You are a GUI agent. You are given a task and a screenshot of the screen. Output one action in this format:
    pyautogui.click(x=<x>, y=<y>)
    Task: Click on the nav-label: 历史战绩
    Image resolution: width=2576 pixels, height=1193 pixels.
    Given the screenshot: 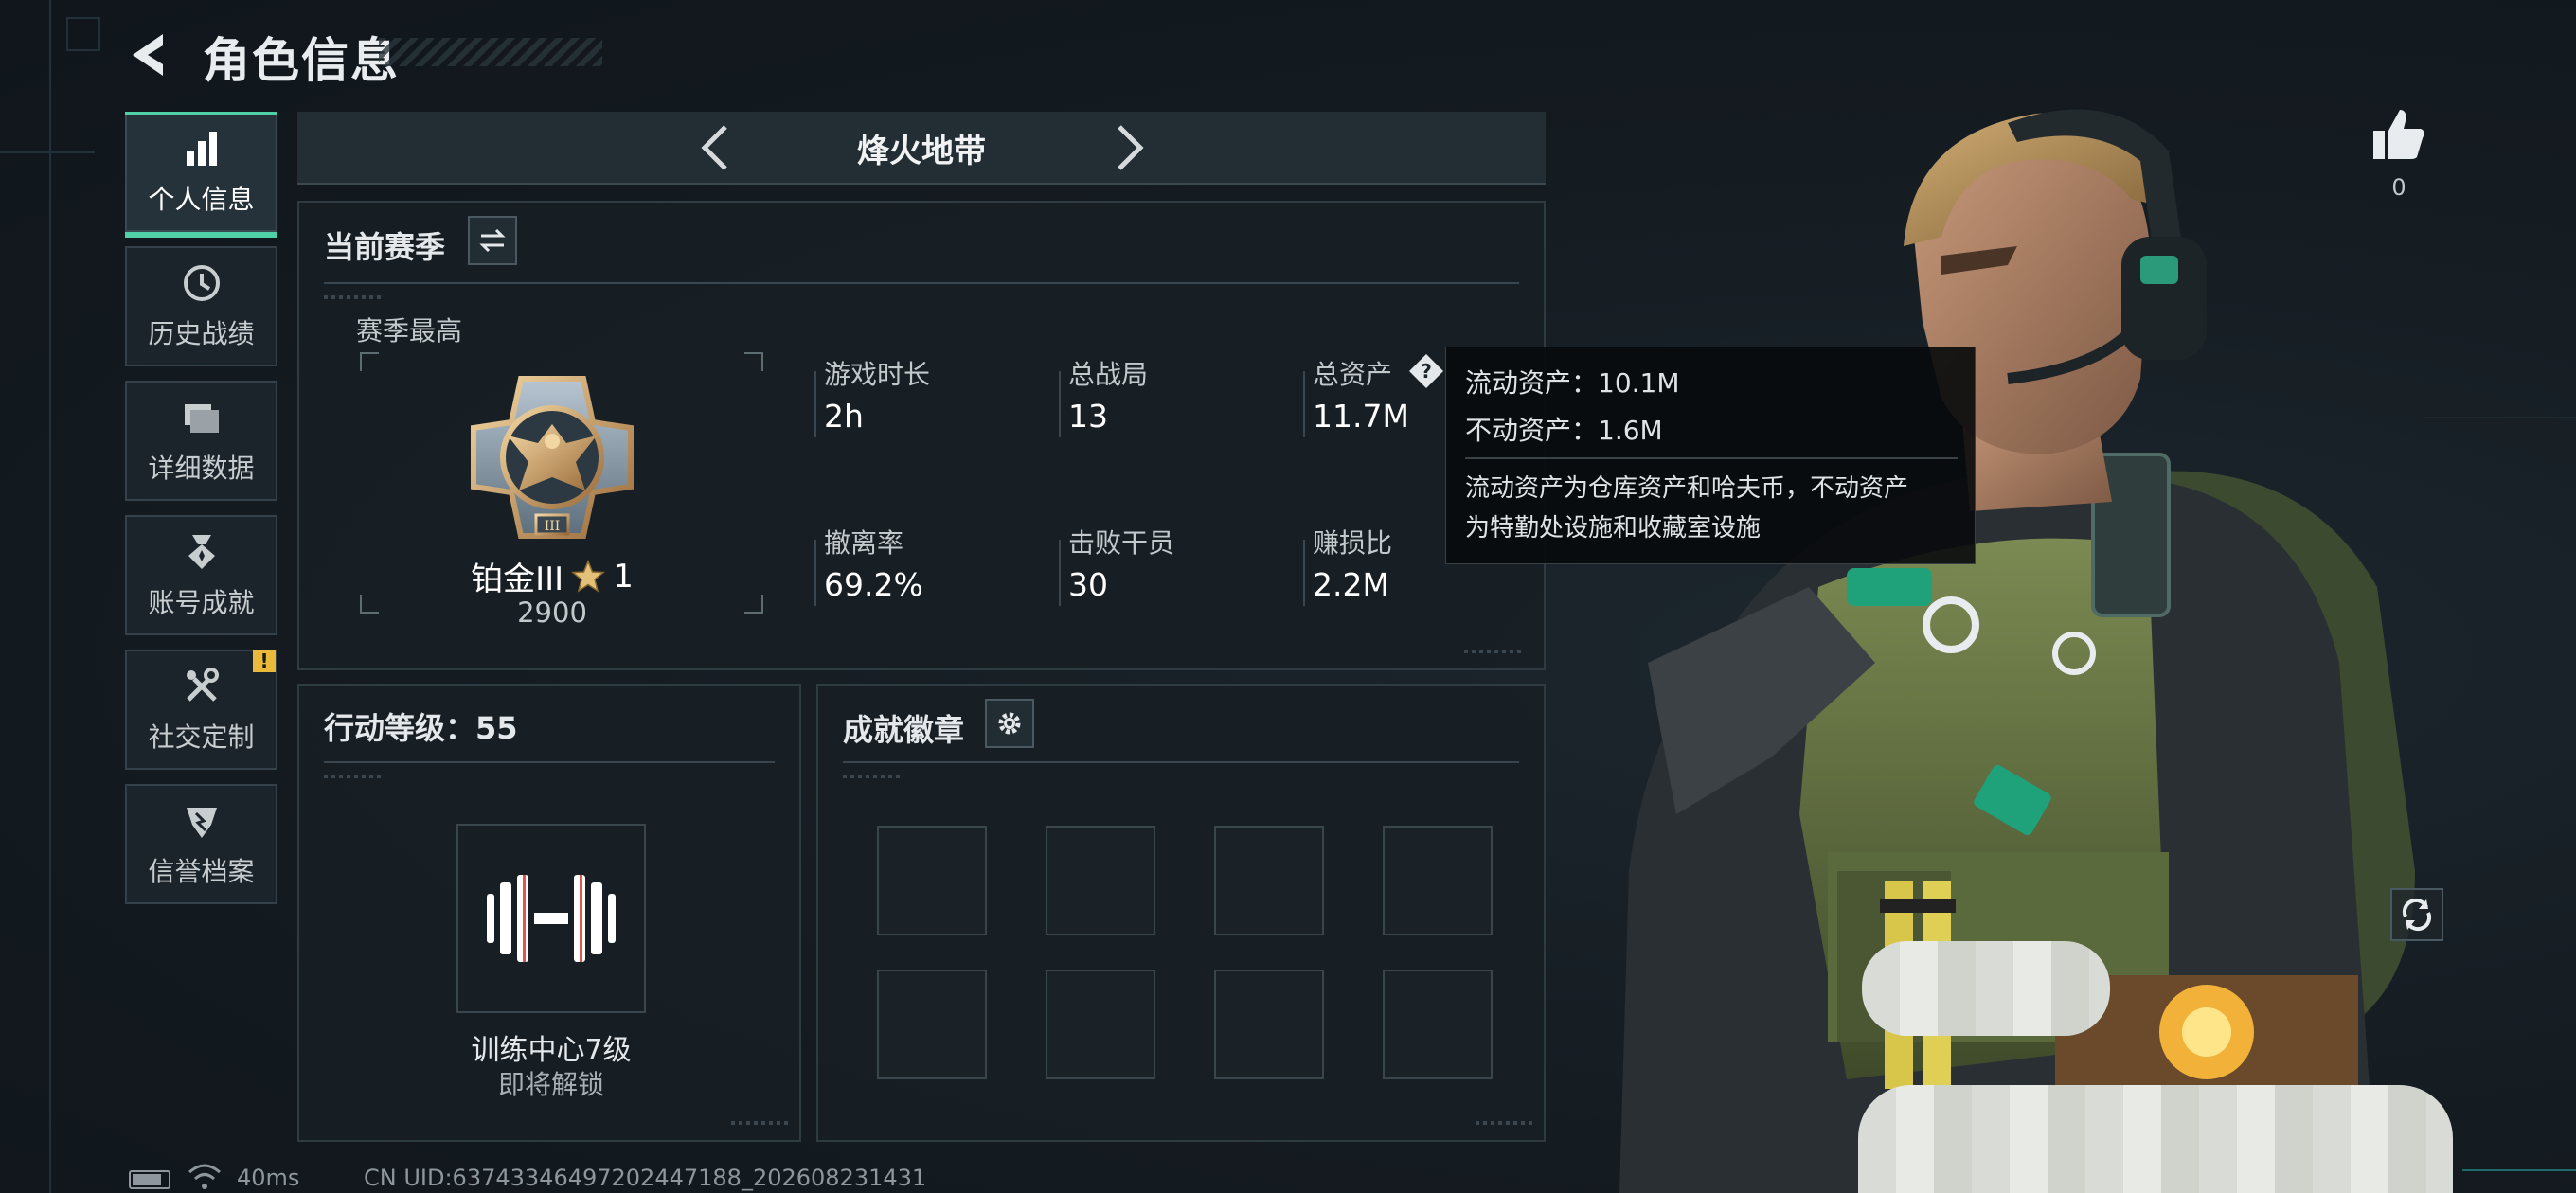 What is the action you would take?
    pyautogui.click(x=201, y=333)
    